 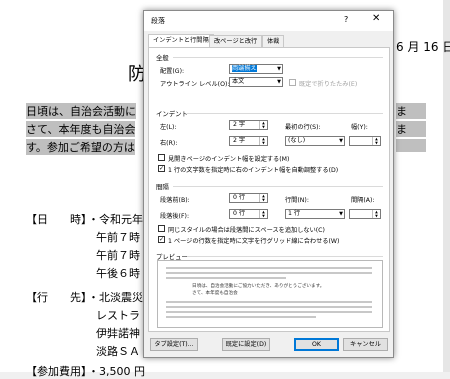 What do you see at coordinates (118, 315) in the screenshot?
I see `row-destination-line-2: レストラ` at bounding box center [118, 315].